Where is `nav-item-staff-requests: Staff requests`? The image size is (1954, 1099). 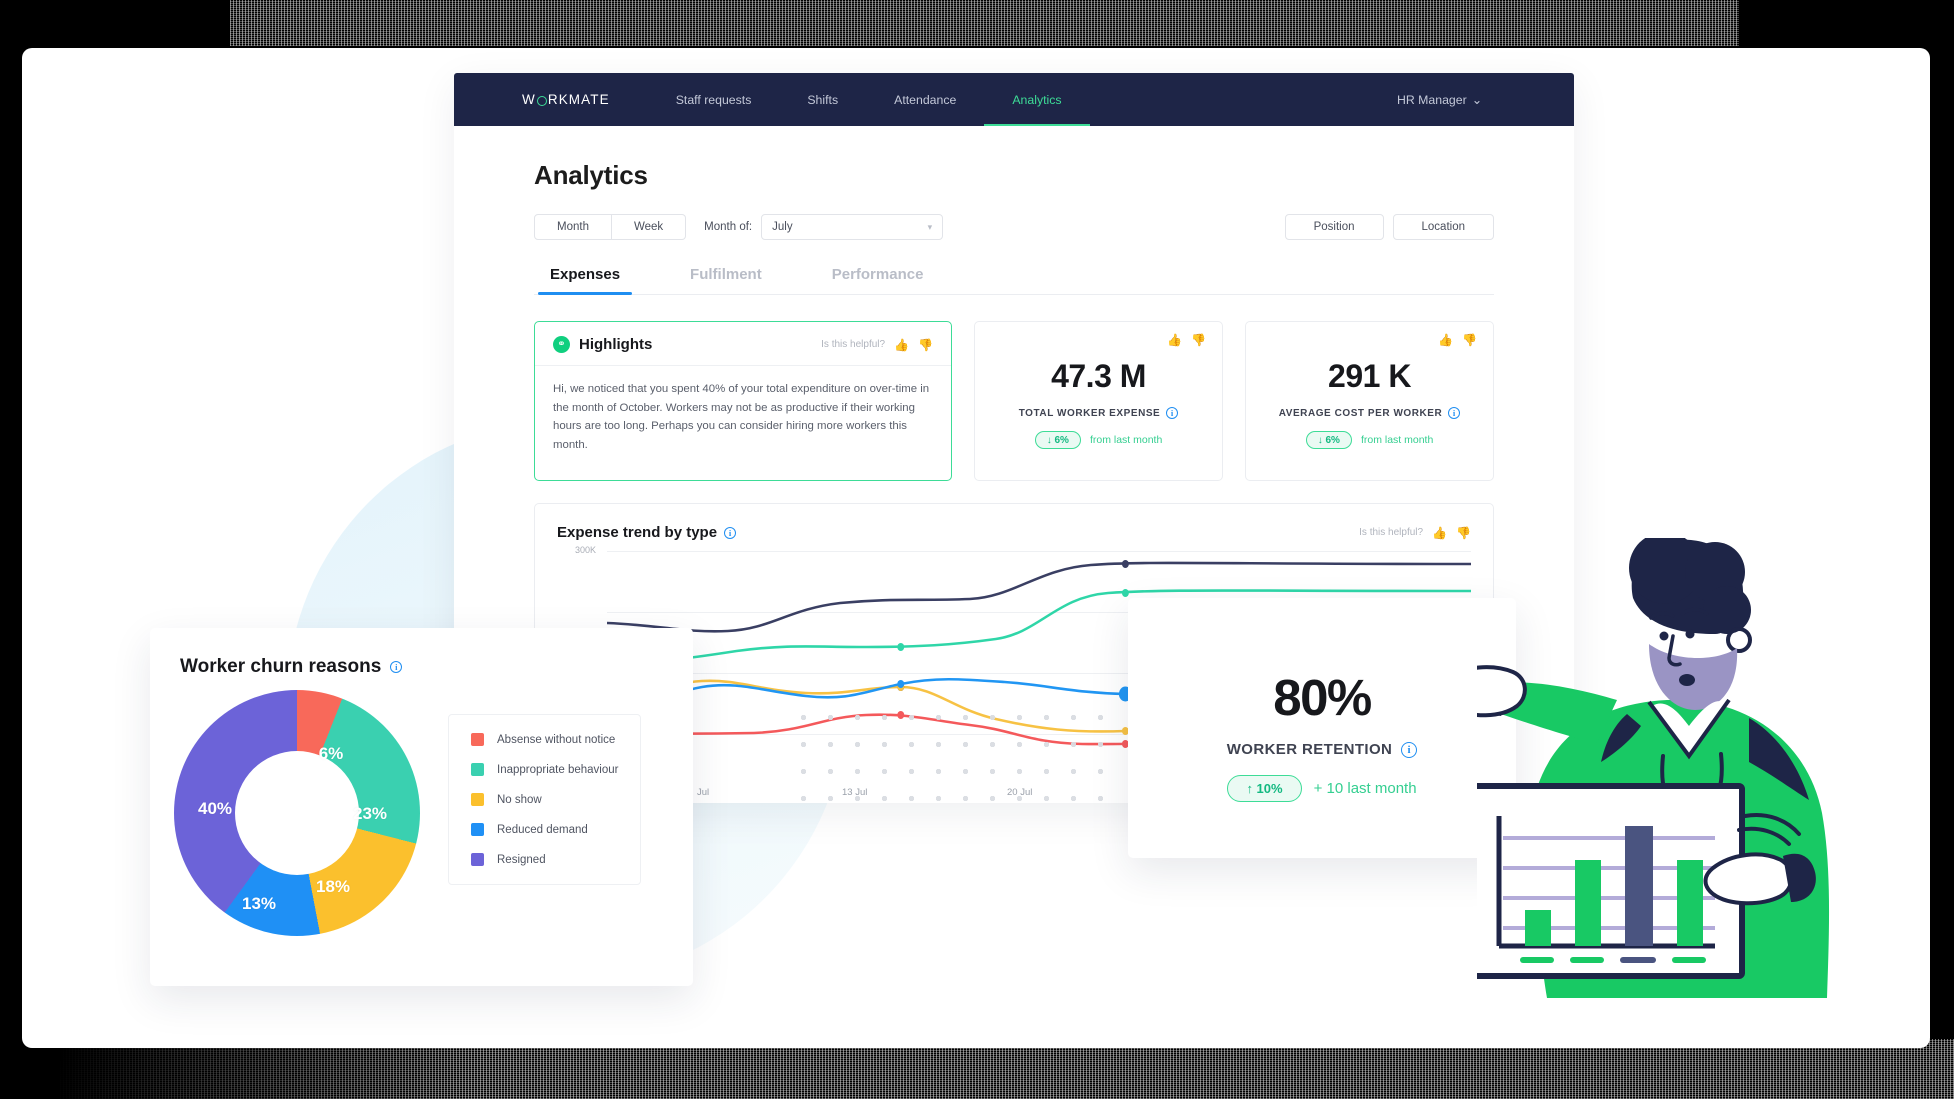 nav-item-staff-requests: Staff requests is located at coordinates (714, 99).